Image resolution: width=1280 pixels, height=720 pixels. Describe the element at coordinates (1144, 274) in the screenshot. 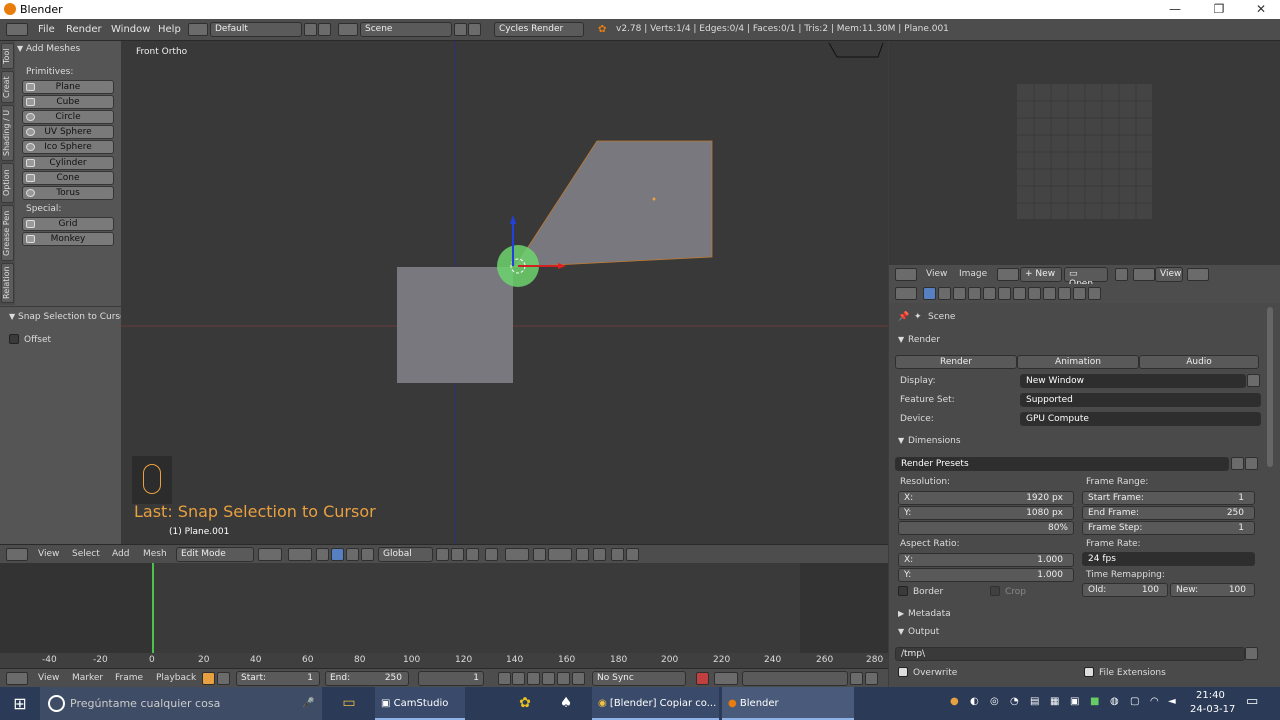

I see `view-mode-icon` at that location.